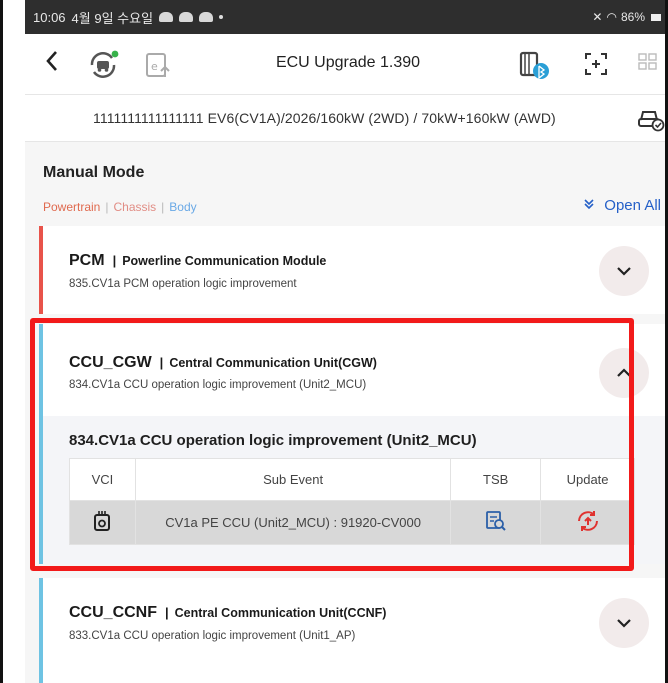 The image size is (668, 683). I want to click on table-row: CV1a PE CCU (Unit2_MCU) : 91920-CV000, so click(352, 522).